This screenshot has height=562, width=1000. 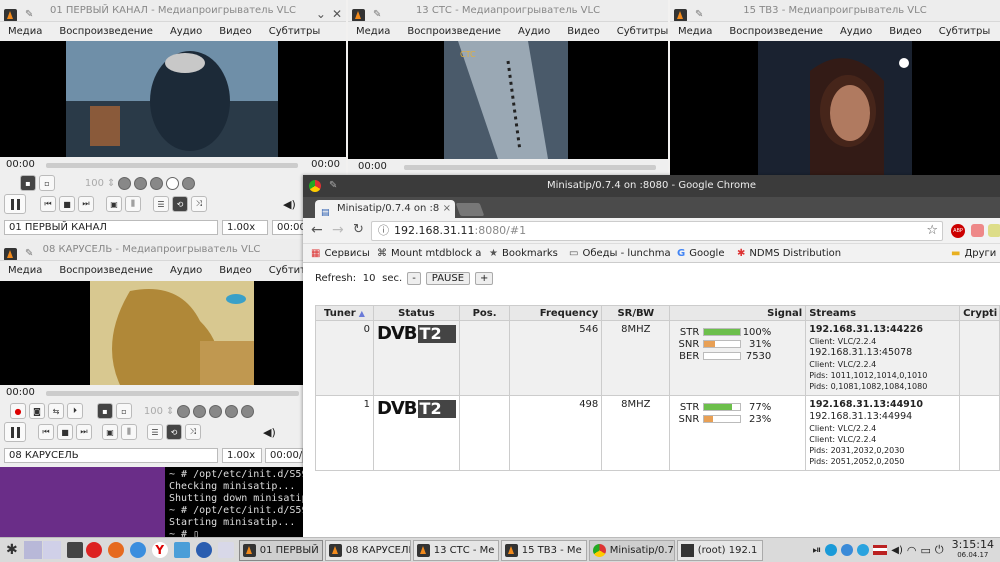 What do you see at coordinates (508, 11) in the screenshot?
I see `vlc-title-bar: ✎ 13 СТС - Медиапроигрыватель VLC` at bounding box center [508, 11].